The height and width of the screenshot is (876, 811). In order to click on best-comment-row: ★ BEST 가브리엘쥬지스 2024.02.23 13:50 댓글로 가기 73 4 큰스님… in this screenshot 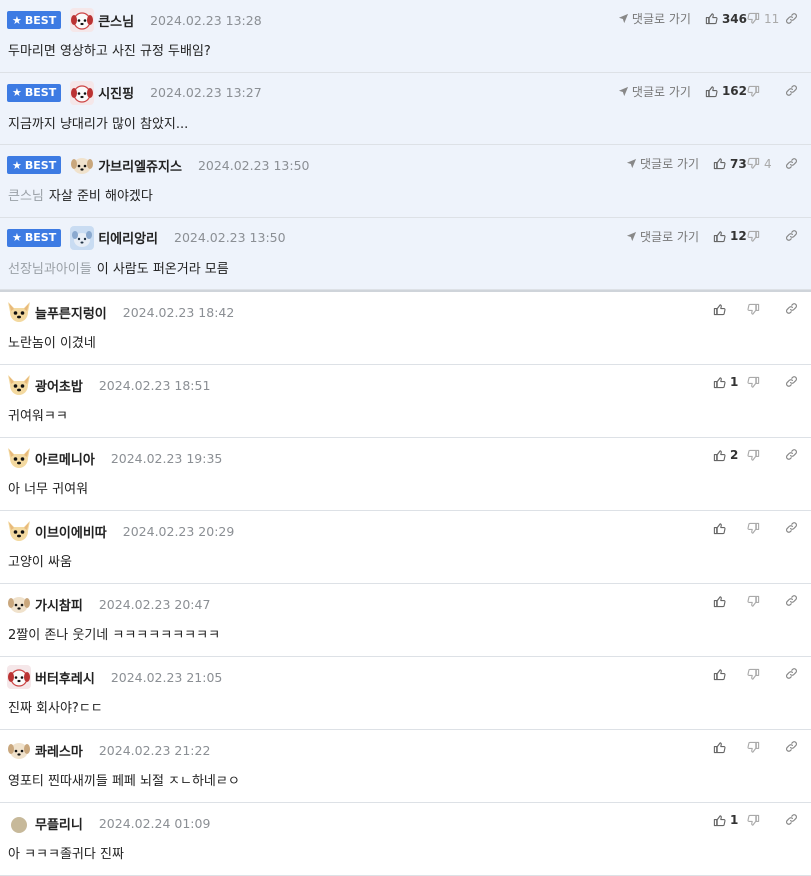, I will do `click(405, 181)`.